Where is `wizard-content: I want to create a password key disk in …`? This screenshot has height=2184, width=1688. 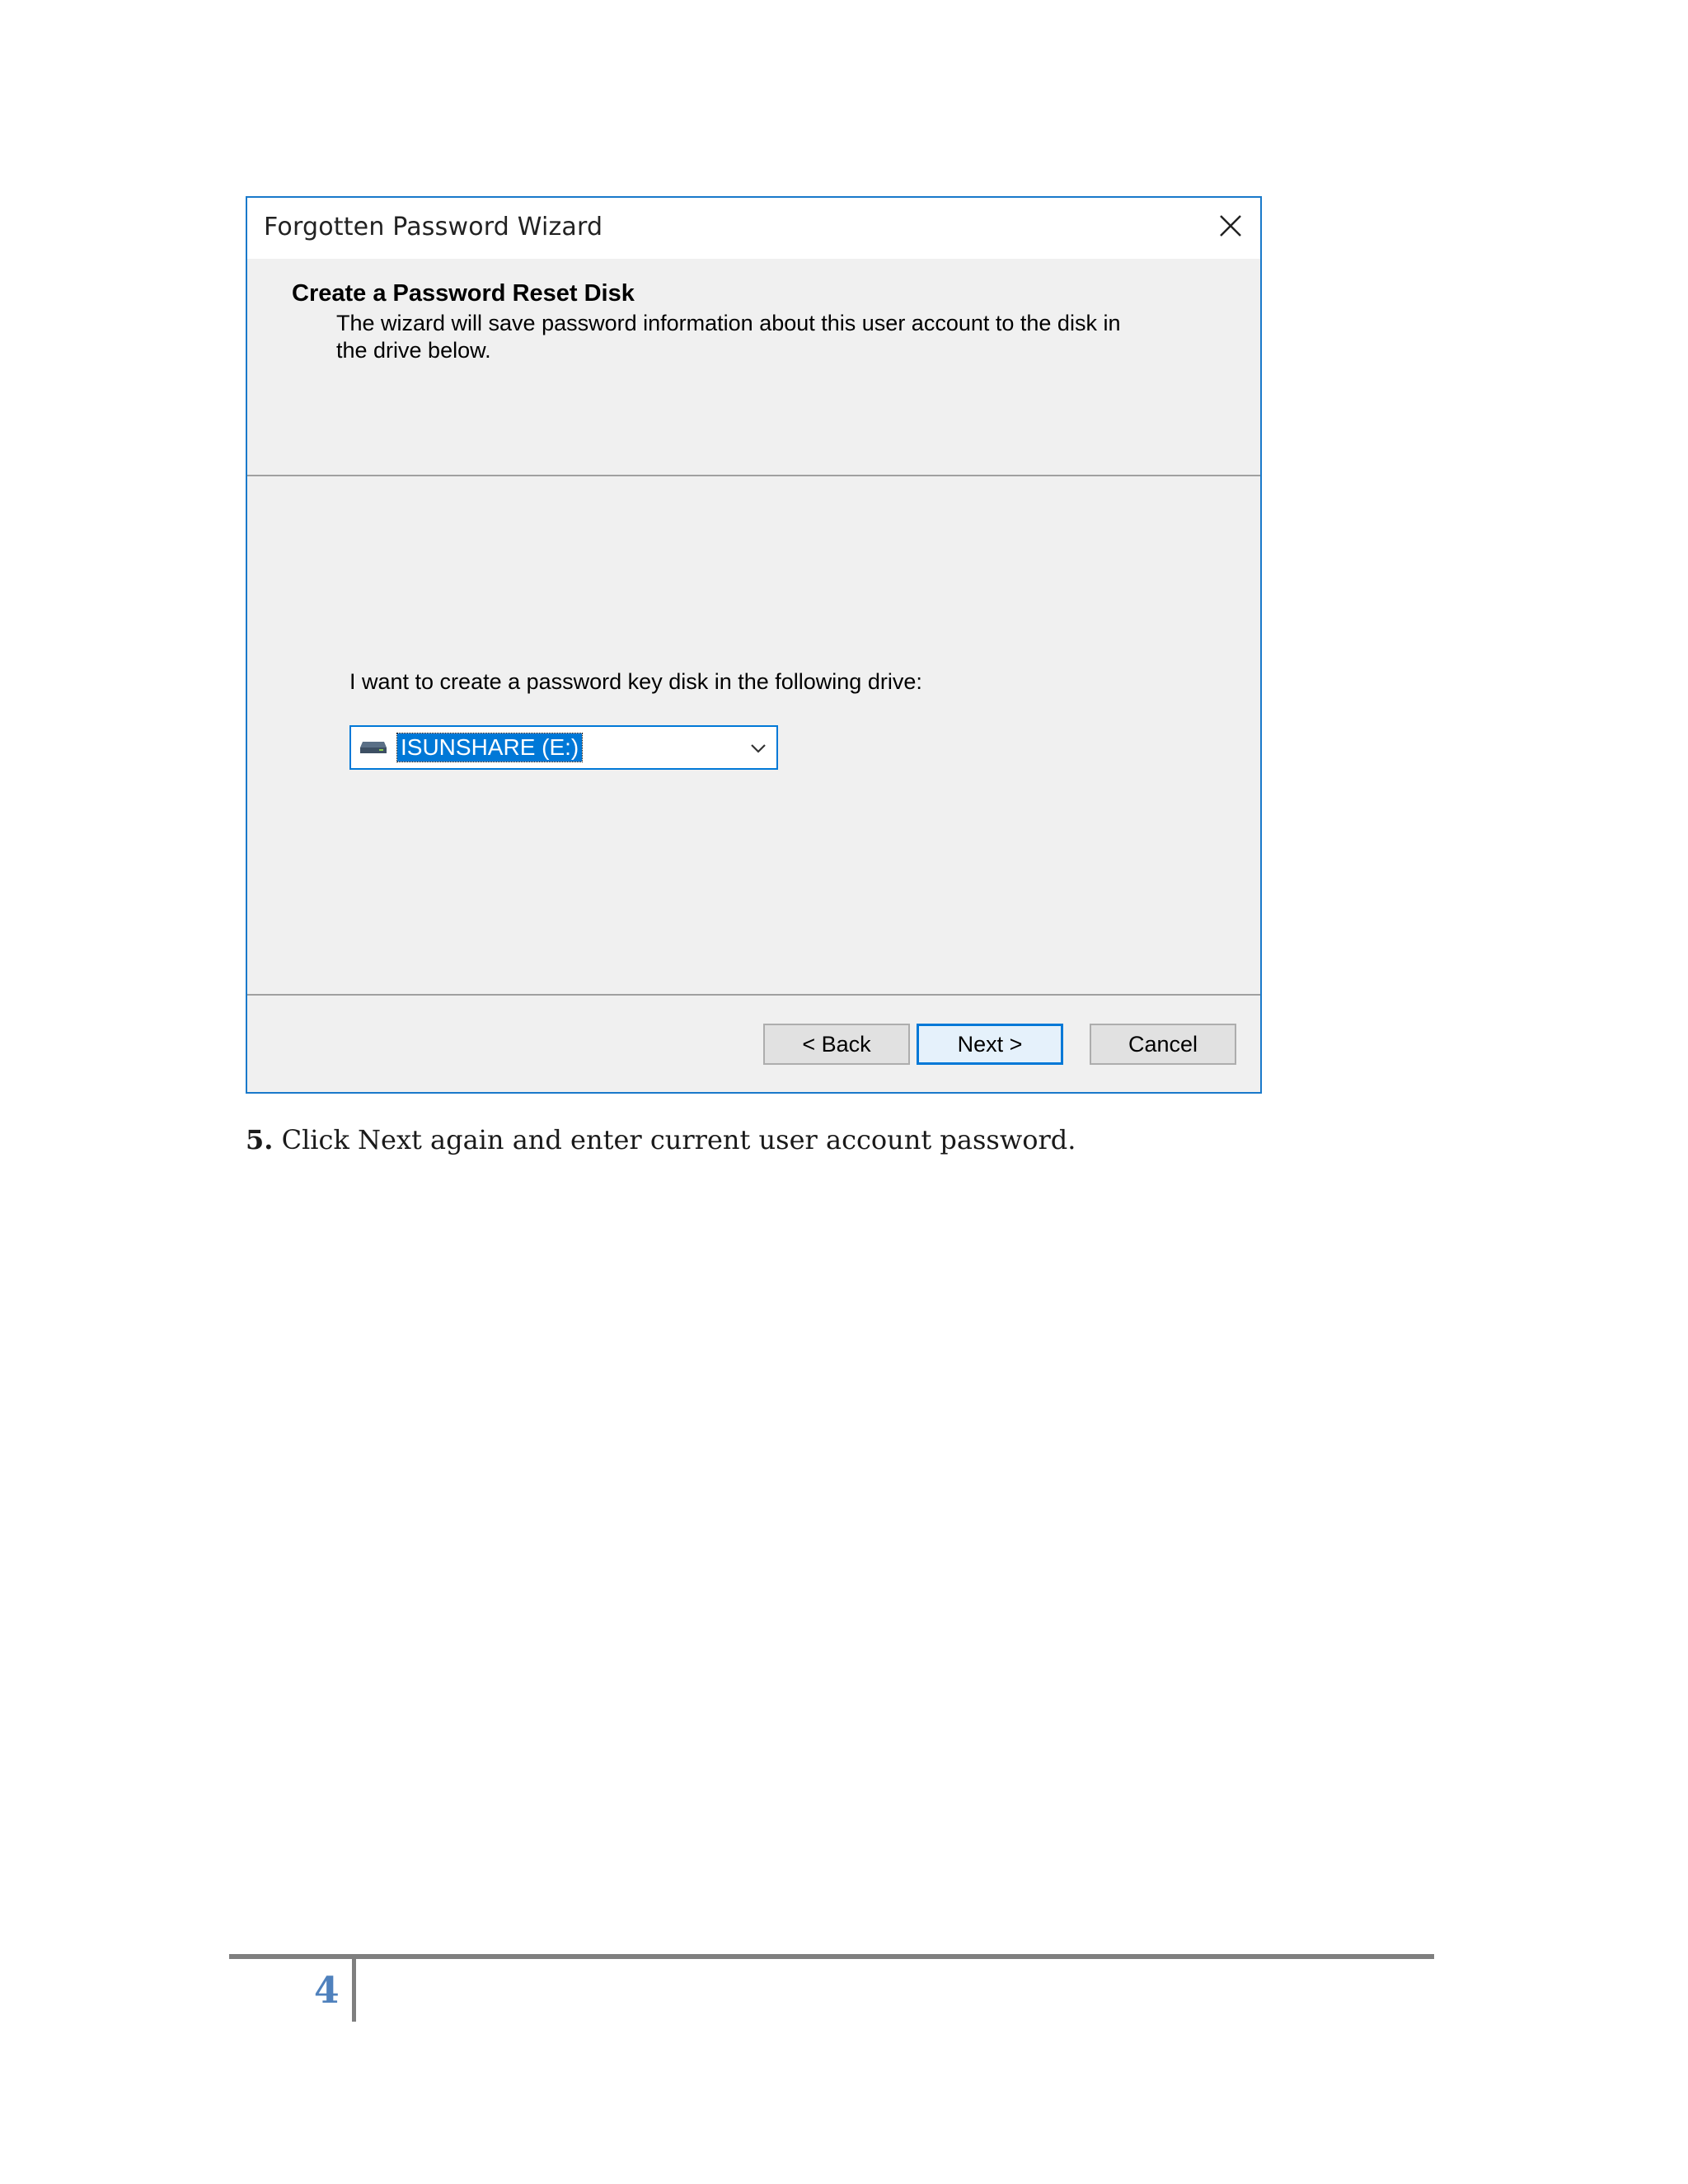 wizard-content: I want to create a password key disk in … is located at coordinates (753, 735).